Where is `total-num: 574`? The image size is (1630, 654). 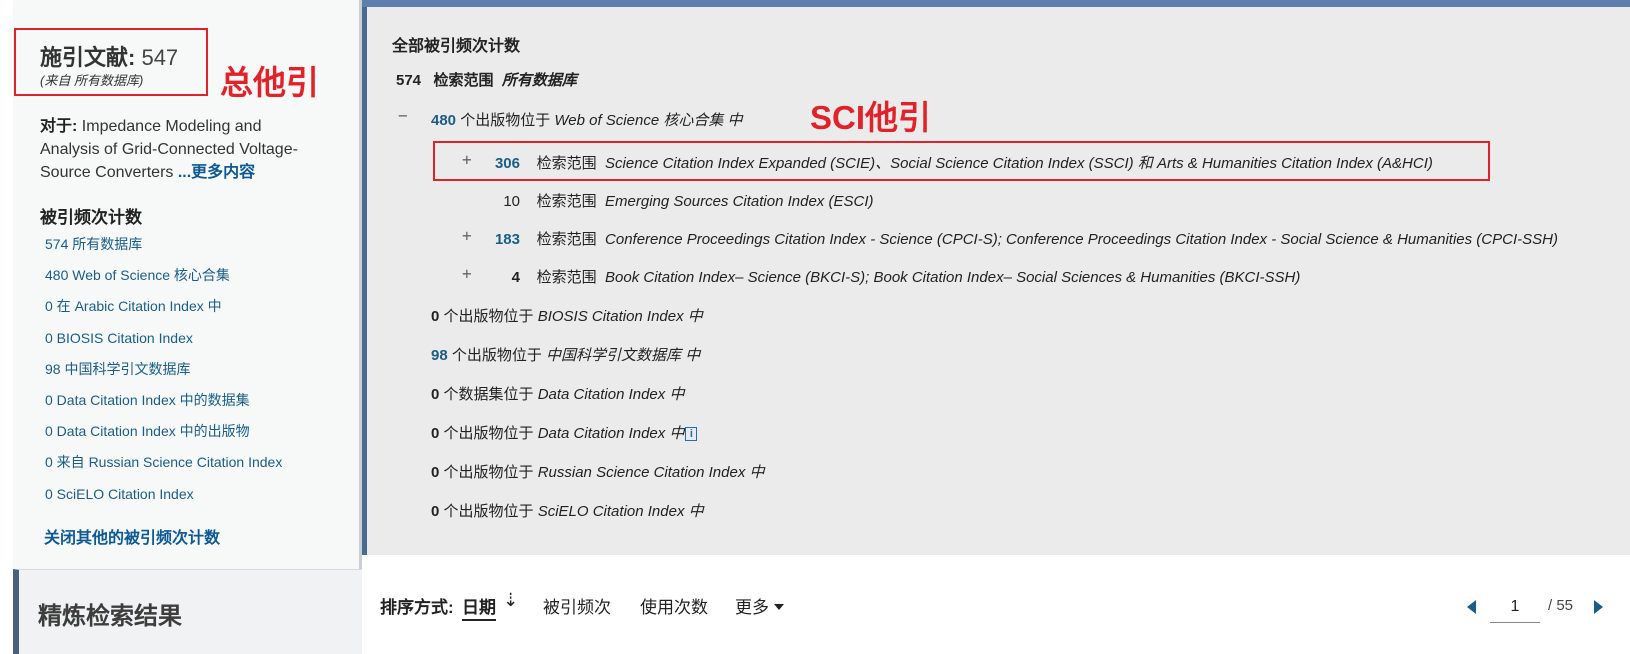 total-num: 574 is located at coordinates (409, 80).